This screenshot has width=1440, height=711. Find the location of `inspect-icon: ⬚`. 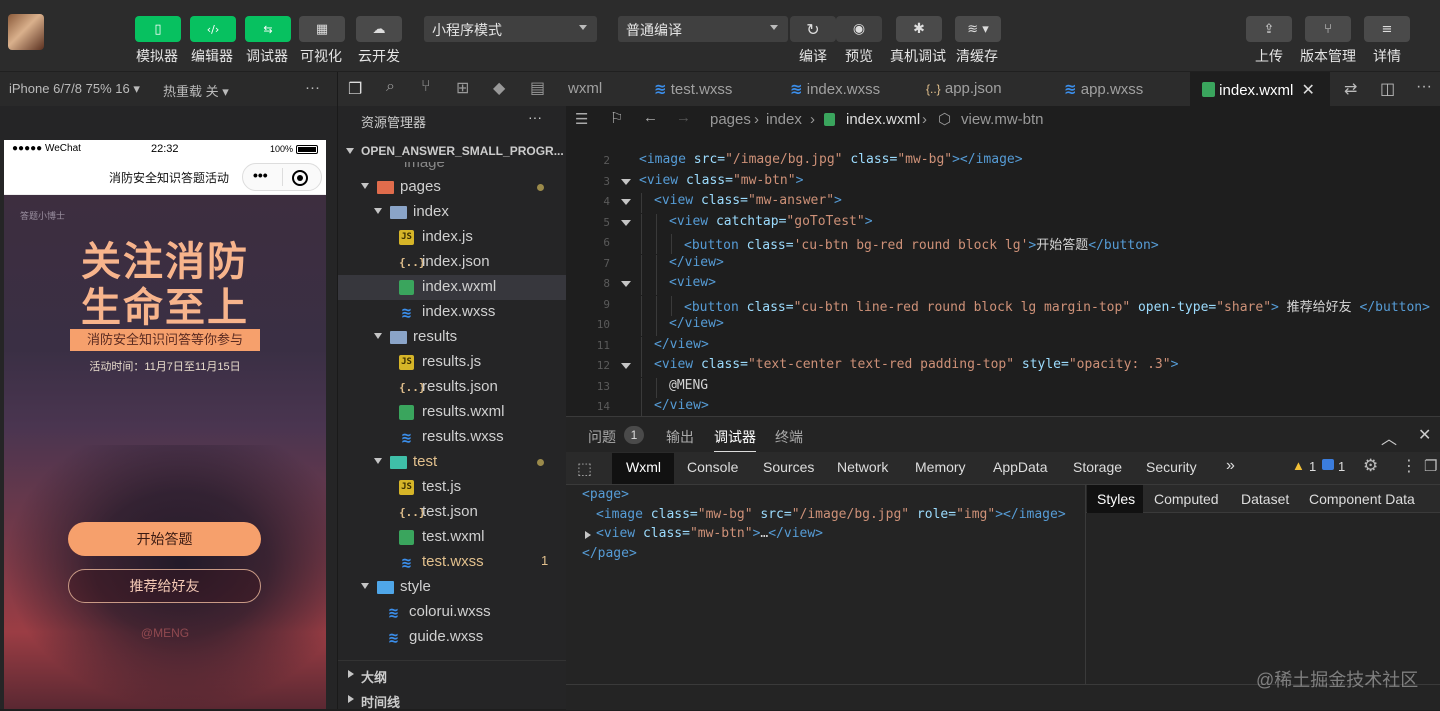

inspect-icon: ⬚ is located at coordinates (584, 469).